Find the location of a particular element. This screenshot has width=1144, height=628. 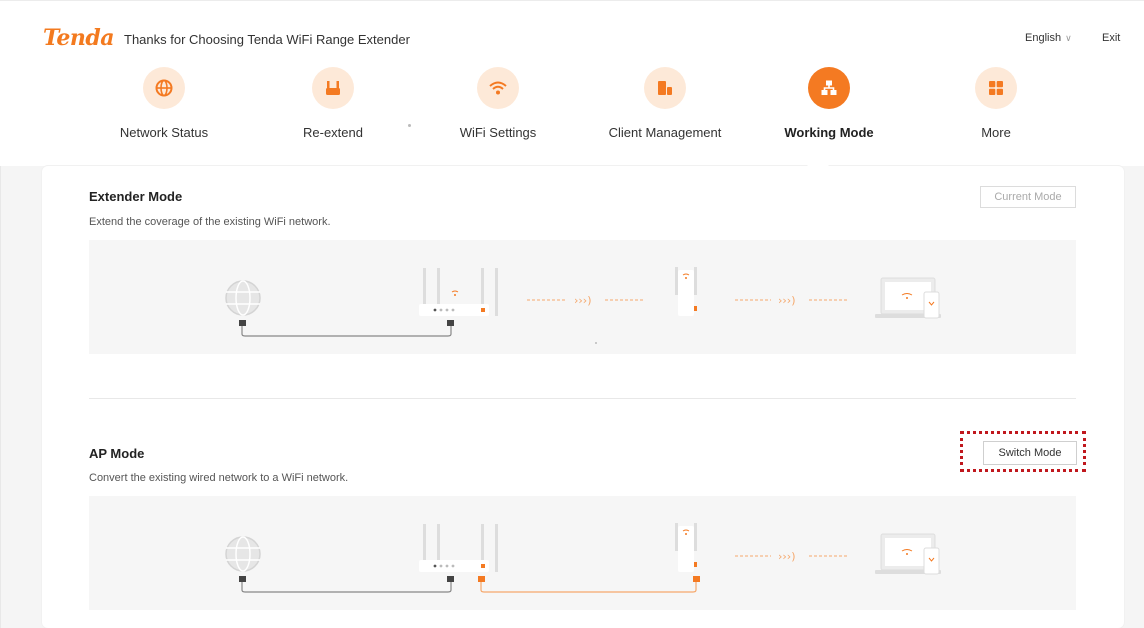

tab-label: Re-extend is located at coordinates (333, 132).